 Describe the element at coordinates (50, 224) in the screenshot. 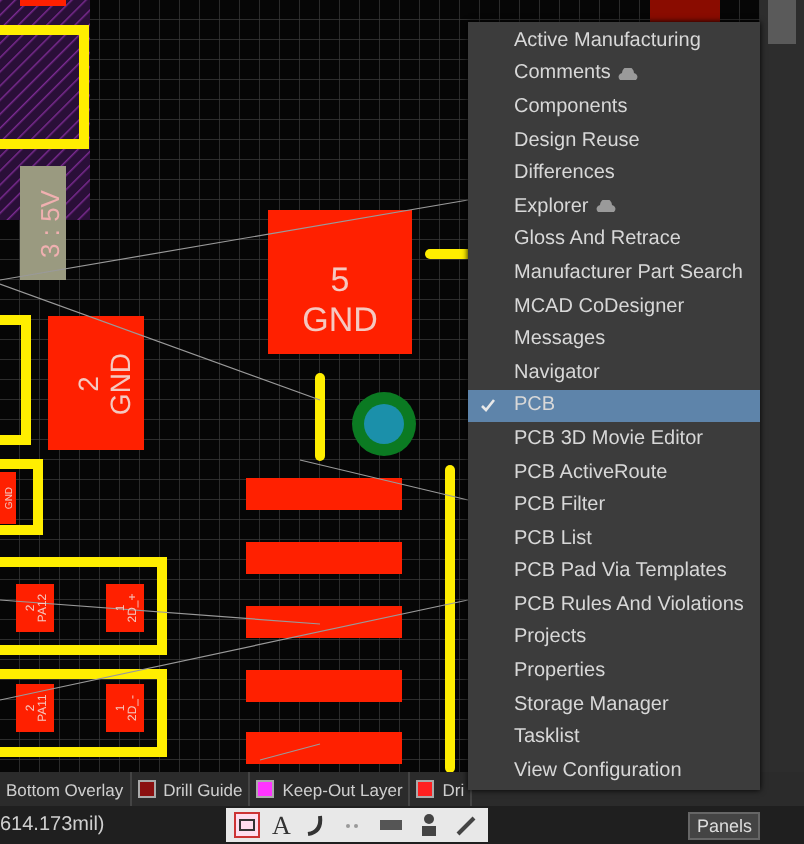

I see `pad-label: 3 : 5V` at that location.